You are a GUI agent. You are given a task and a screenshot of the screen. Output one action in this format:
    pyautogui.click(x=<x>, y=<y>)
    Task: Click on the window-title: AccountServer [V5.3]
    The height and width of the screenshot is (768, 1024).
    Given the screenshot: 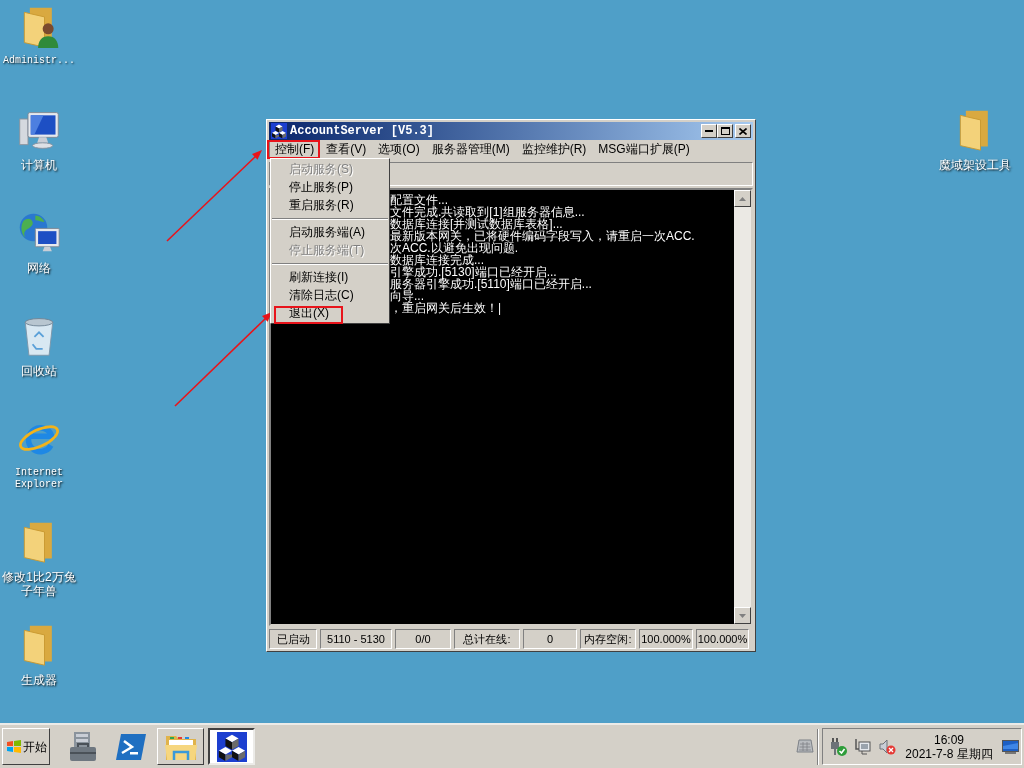 What is the action you would take?
    pyautogui.click(x=362, y=131)
    